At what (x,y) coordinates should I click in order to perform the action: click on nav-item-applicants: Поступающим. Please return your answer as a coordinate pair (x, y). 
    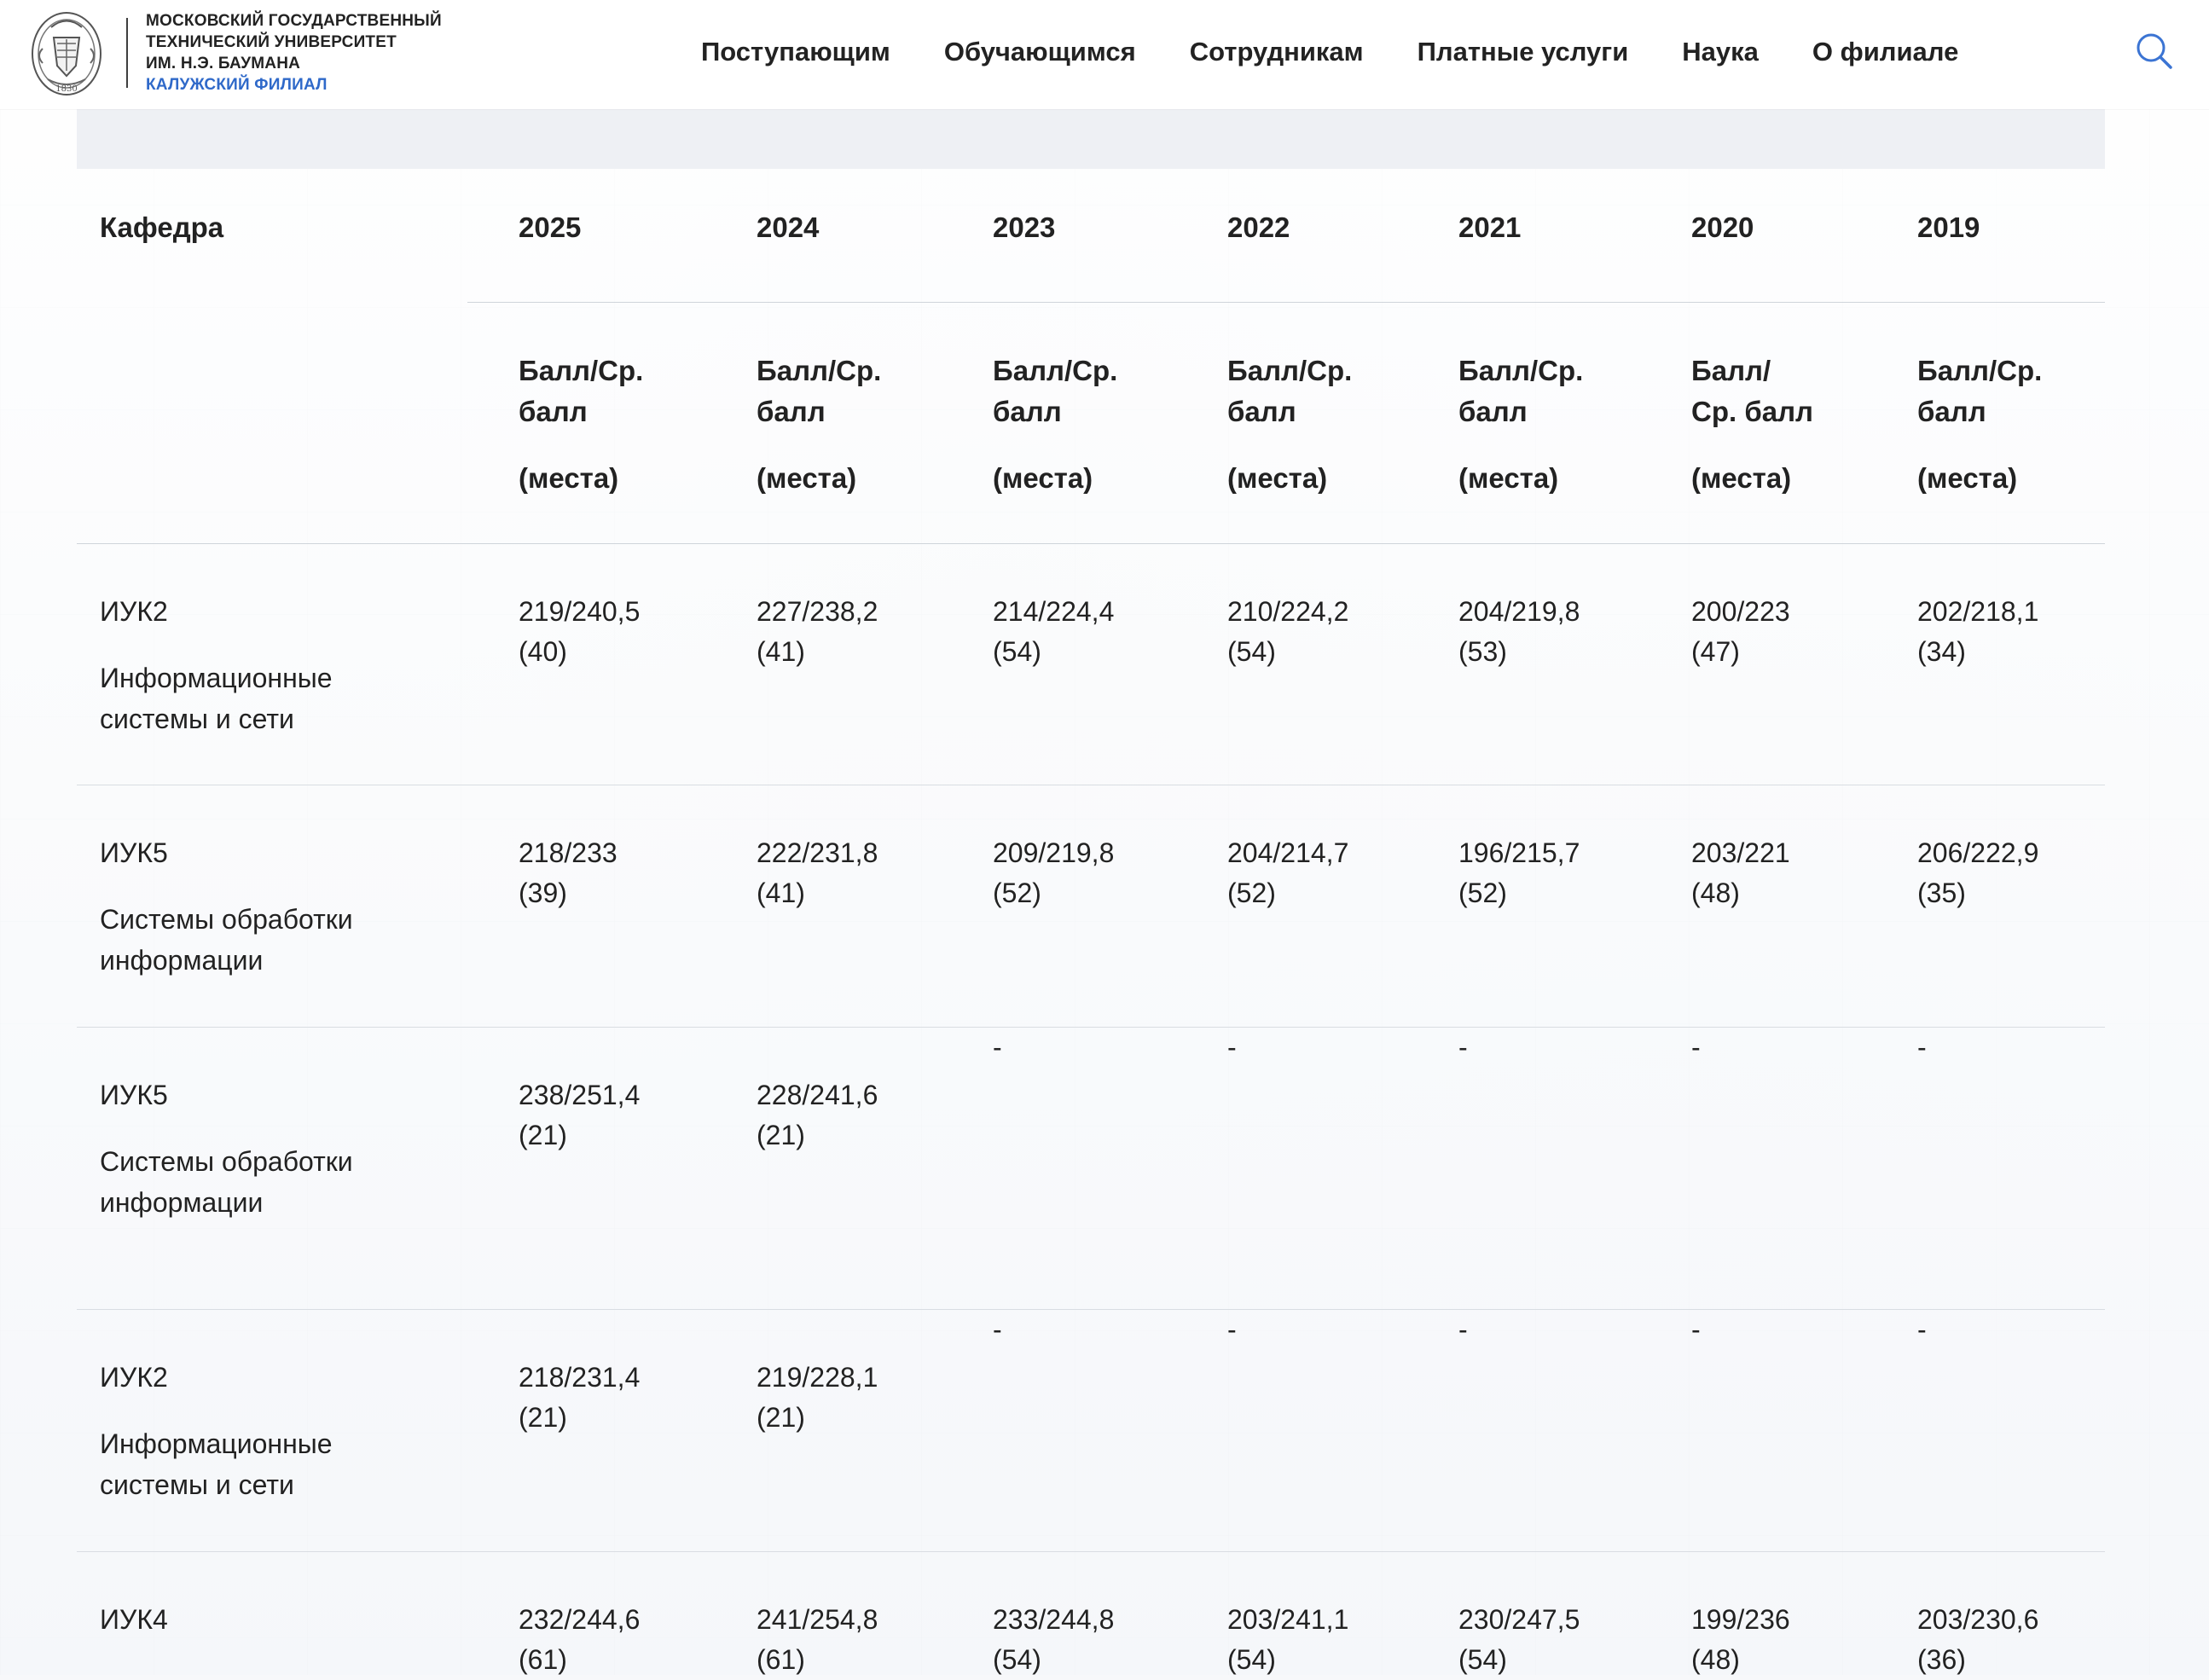
    Looking at the image, I should click on (796, 51).